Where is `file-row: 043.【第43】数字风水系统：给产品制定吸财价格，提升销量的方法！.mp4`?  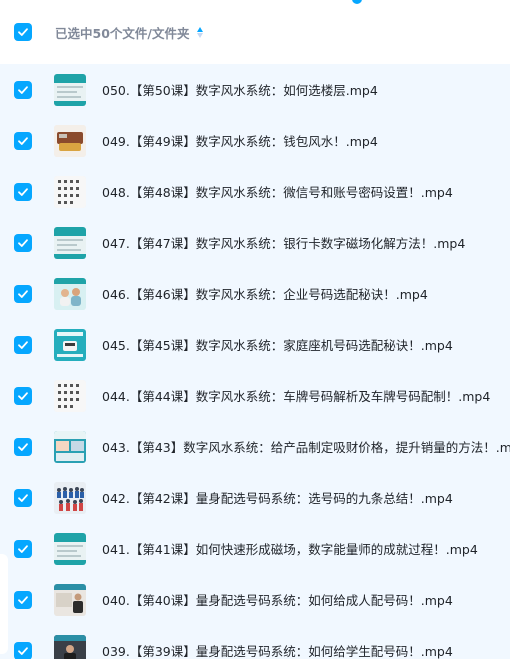 file-row: 043.【第43】数字风水系统：给产品制定吸财价格，提升销量的方法！.mp4 is located at coordinates (255, 446).